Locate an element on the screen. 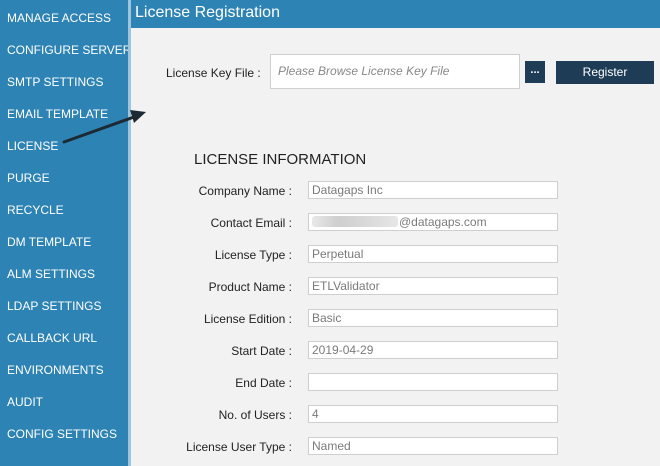  start-date-field: 2019-04-29 is located at coordinates (433, 350).